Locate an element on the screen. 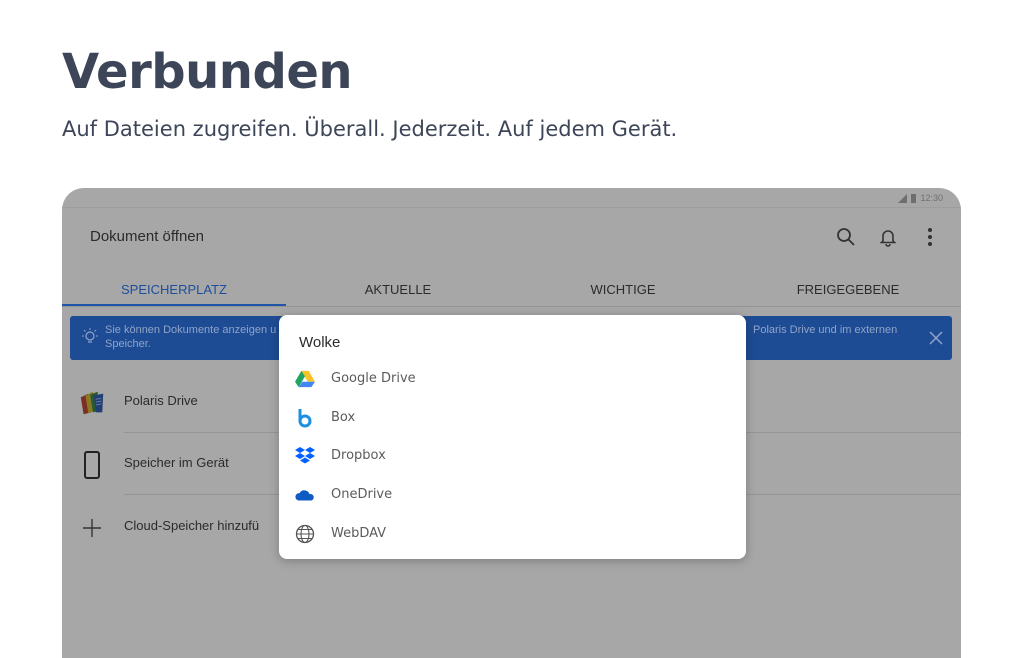  dialog-title: Wolke is located at coordinates (320, 342).